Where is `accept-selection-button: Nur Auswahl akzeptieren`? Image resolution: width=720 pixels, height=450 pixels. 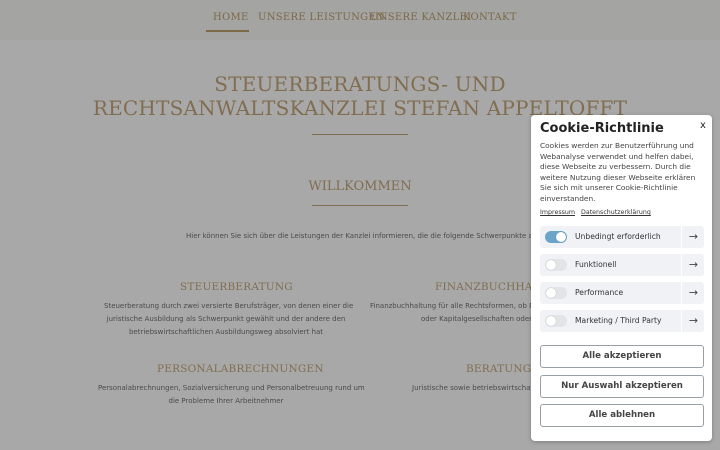
accept-selection-button: Nur Auswahl akzeptieren is located at coordinates (622, 386).